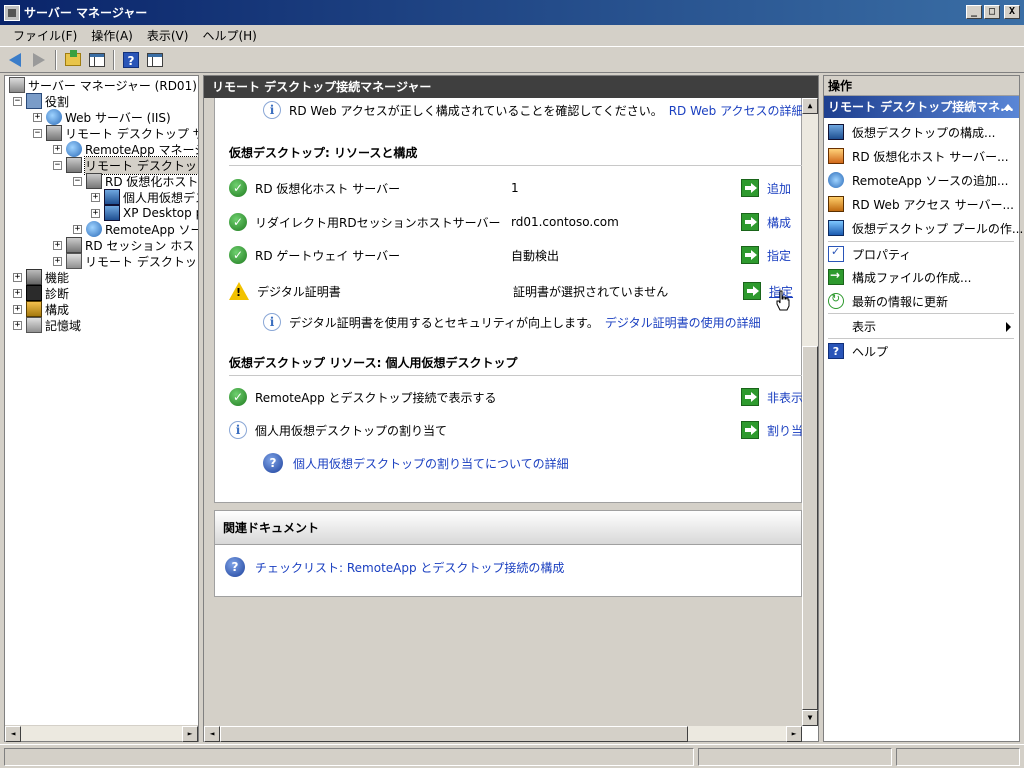  Describe the element at coordinates (112, 35) in the screenshot. I see `menu-action: 操作(A)` at that location.